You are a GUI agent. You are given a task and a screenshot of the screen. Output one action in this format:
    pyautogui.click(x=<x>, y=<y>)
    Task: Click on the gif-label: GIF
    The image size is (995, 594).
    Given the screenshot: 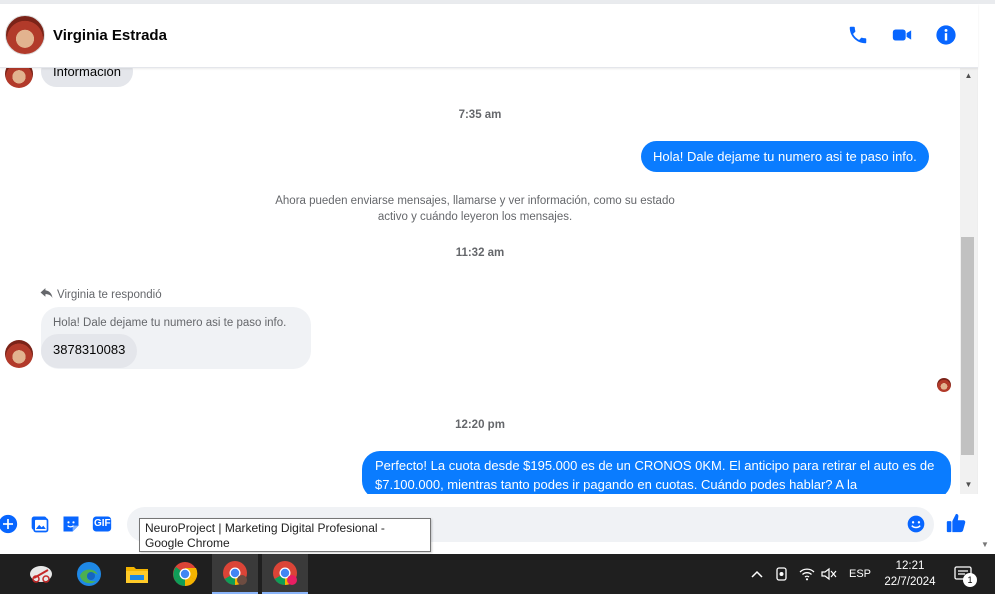 What is the action you would take?
    pyautogui.click(x=102, y=523)
    